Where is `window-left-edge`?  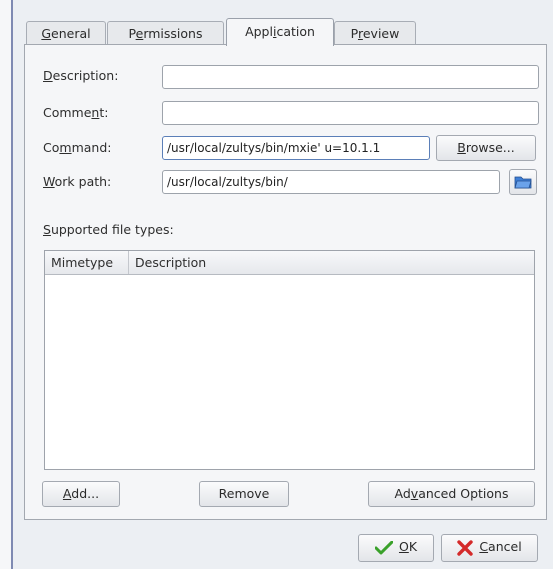 window-left-edge is located at coordinates (6, 284).